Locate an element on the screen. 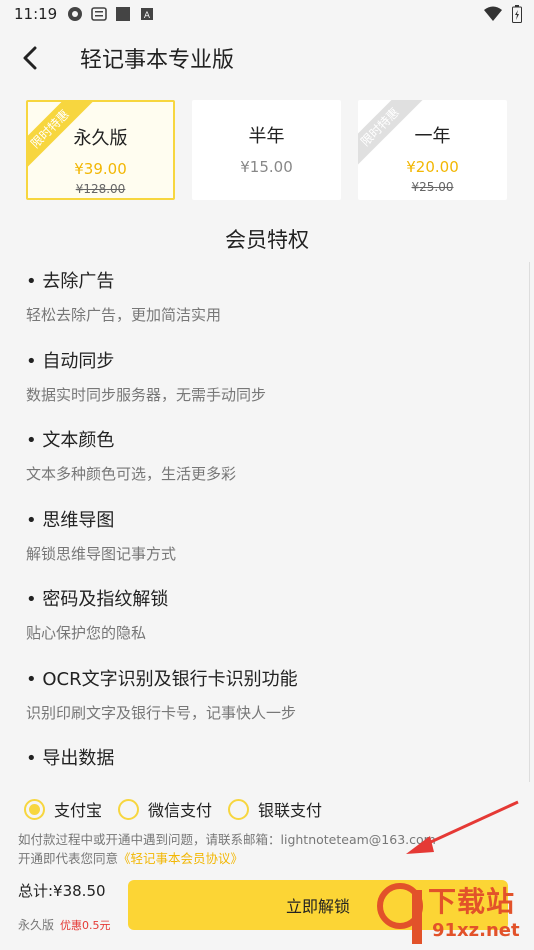 This screenshot has height=950, width=534. watermark-url: 91xz.net is located at coordinates (476, 930).